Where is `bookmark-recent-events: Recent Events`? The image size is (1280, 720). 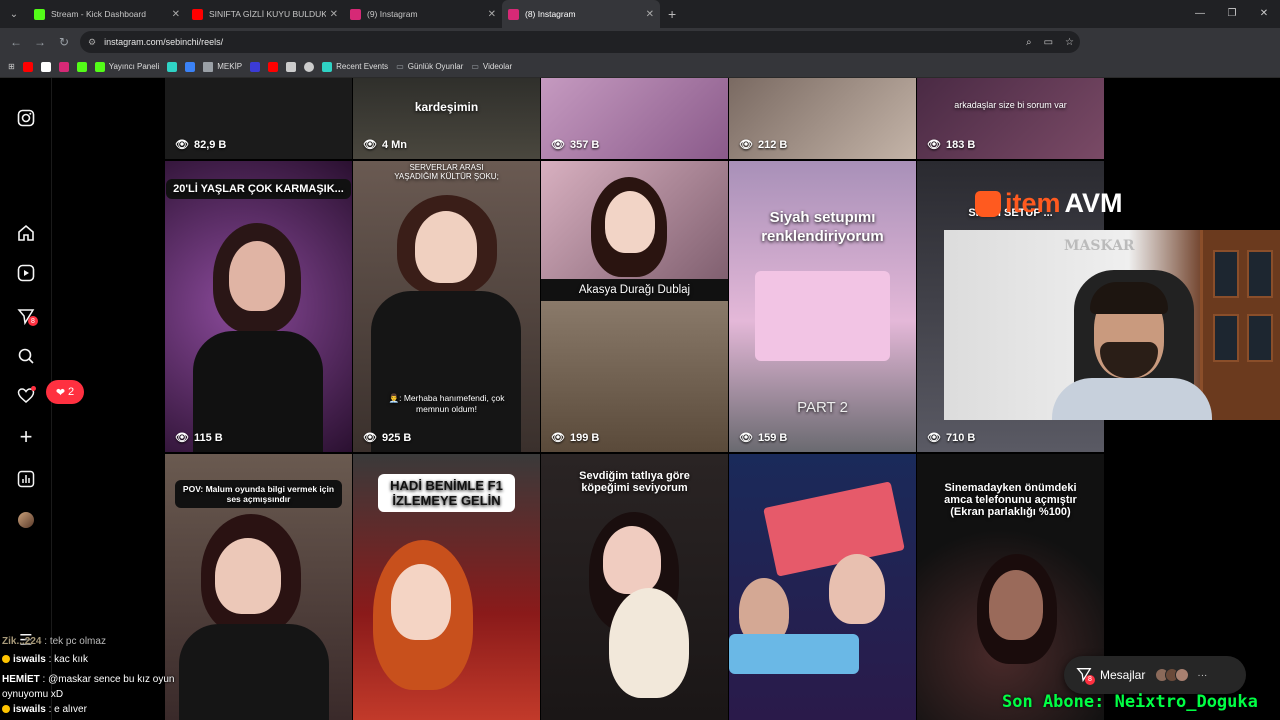
bookmark-recent-events: Recent Events is located at coordinates (355, 66).